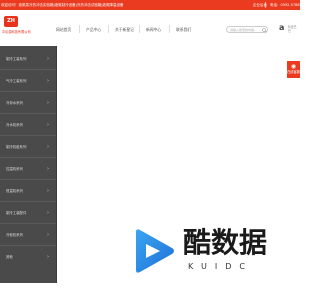  I want to click on sidebar-item: 气冷工装系列 ›, so click(28, 81).